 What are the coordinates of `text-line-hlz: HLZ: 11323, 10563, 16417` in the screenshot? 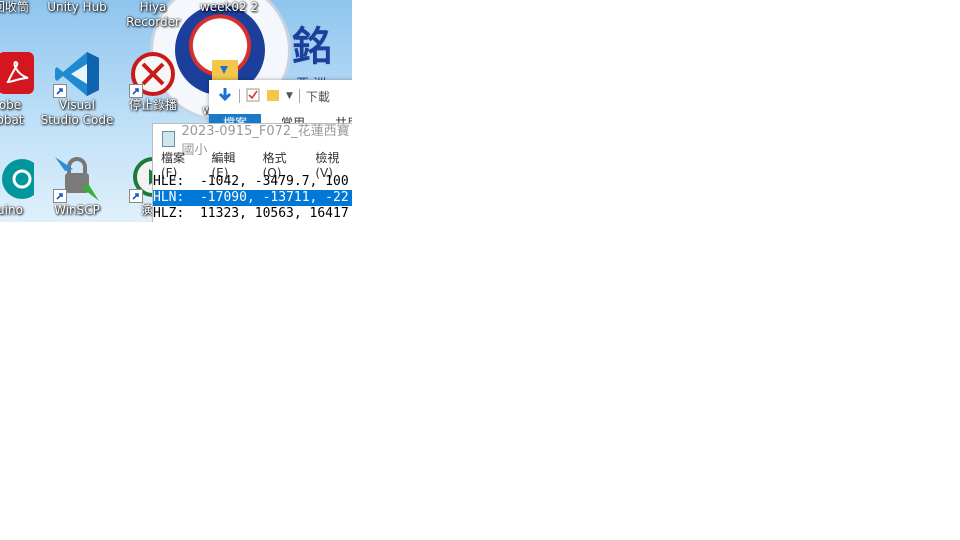 It's located at (252, 214).